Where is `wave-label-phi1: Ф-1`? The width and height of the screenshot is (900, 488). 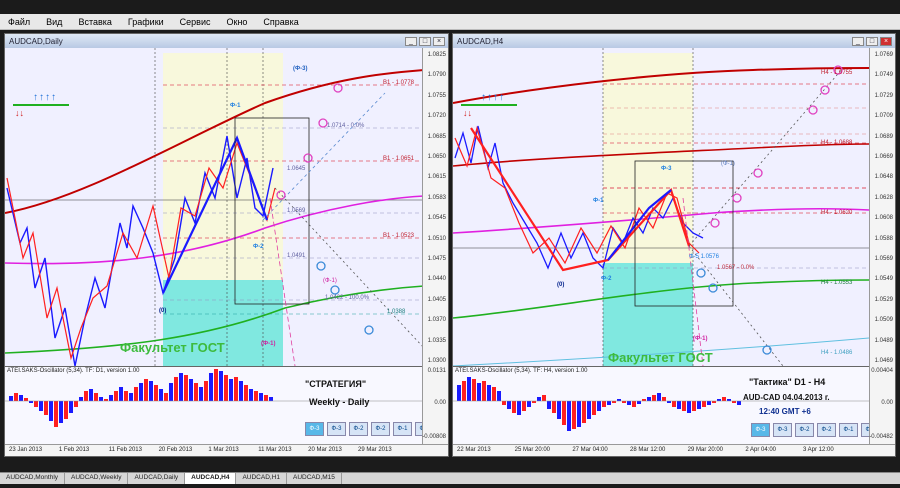
wave-label-phi1: Ф-1 is located at coordinates (235, 106).